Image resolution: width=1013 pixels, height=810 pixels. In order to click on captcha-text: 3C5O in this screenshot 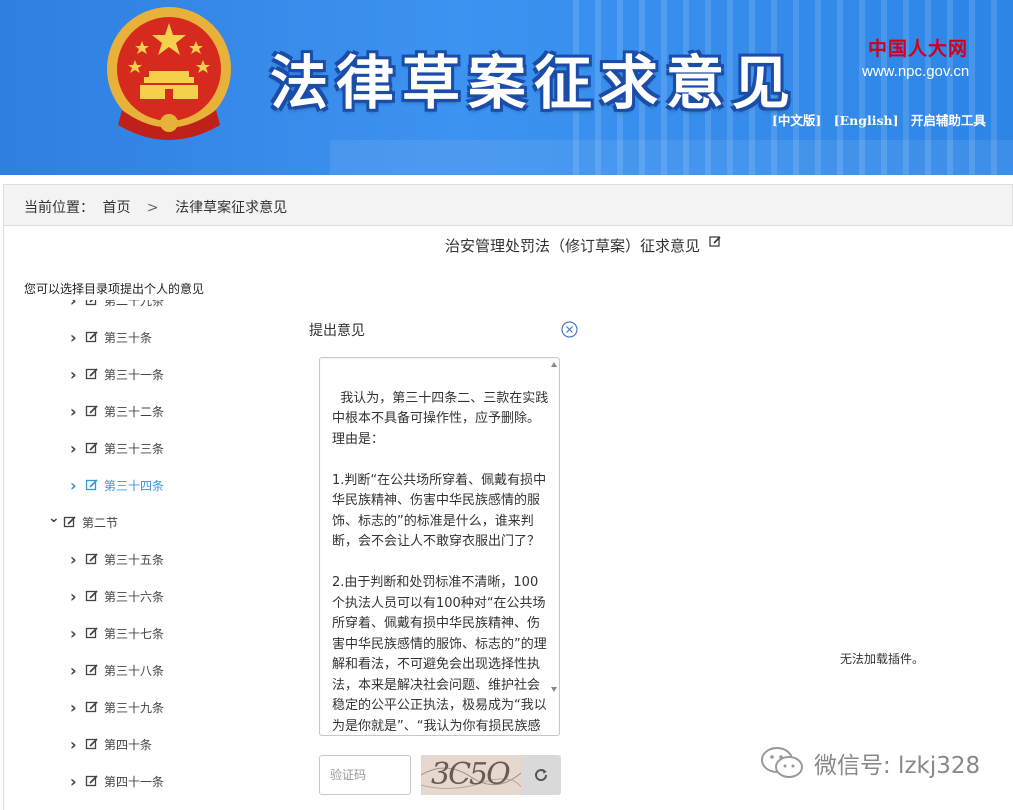, I will do `click(471, 774)`.